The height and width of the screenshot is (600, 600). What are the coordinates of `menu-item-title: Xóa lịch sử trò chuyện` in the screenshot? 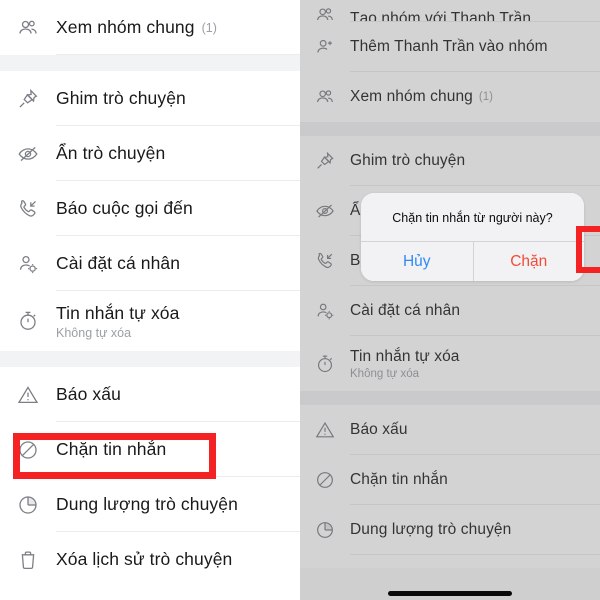 It's located at (144, 559).